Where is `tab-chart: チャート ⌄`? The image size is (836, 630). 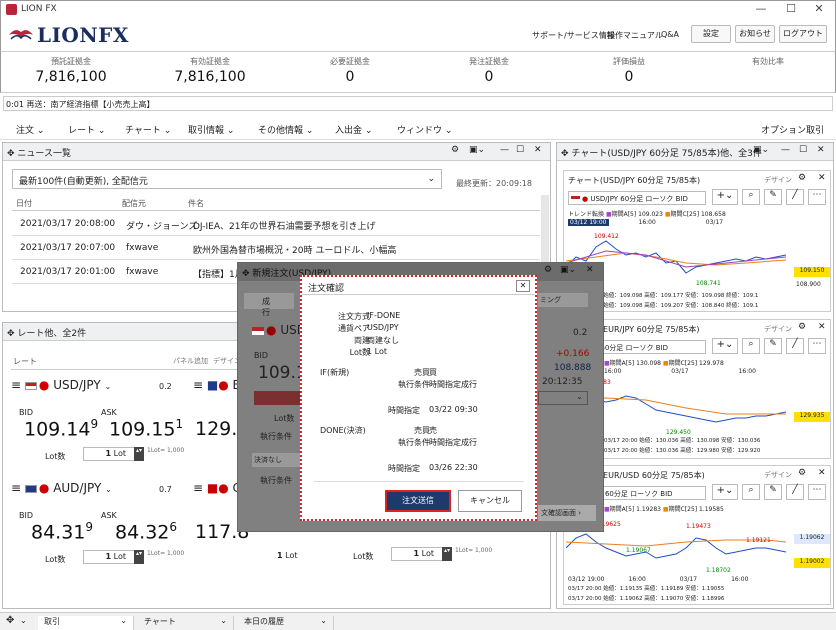
tab-chart: チャート ⌄ is located at coordinates (186, 623).